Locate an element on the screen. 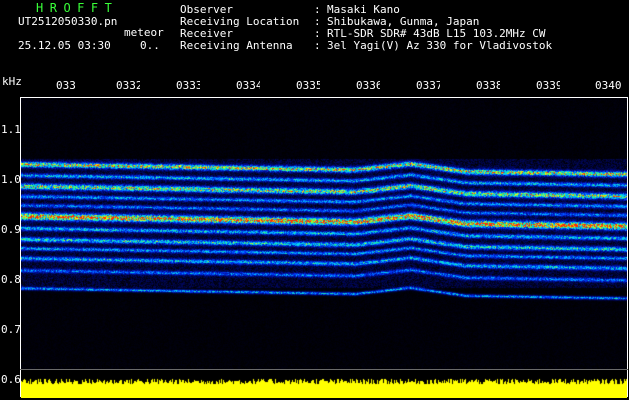  antenna-value: 3el Yagi(V) Az 330 for Vladivostok is located at coordinates (440, 45).